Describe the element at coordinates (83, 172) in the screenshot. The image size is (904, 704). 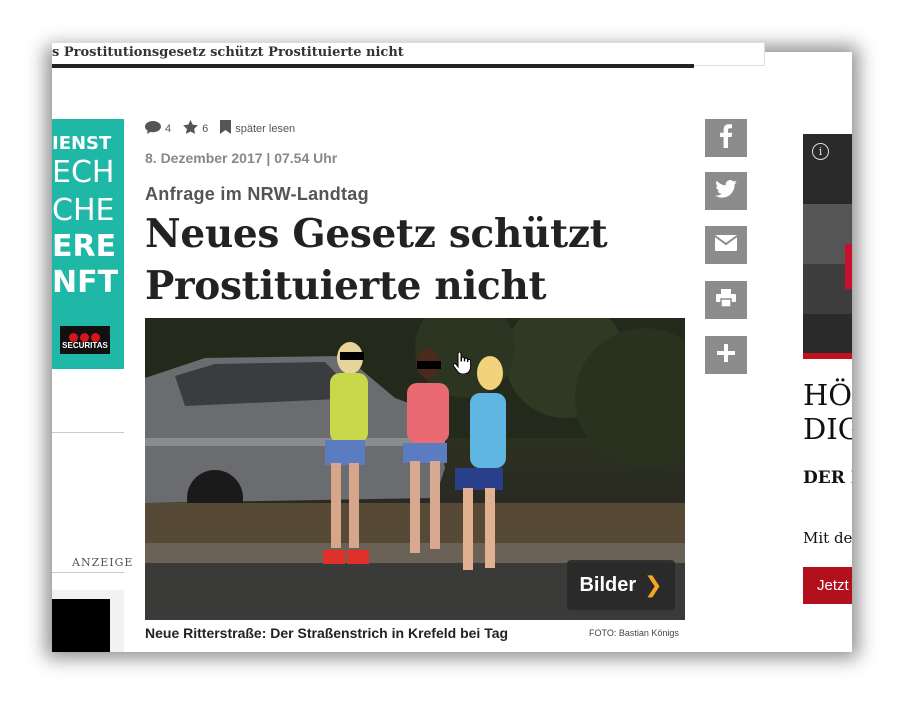
I see `ad-text-line: ECH` at that location.